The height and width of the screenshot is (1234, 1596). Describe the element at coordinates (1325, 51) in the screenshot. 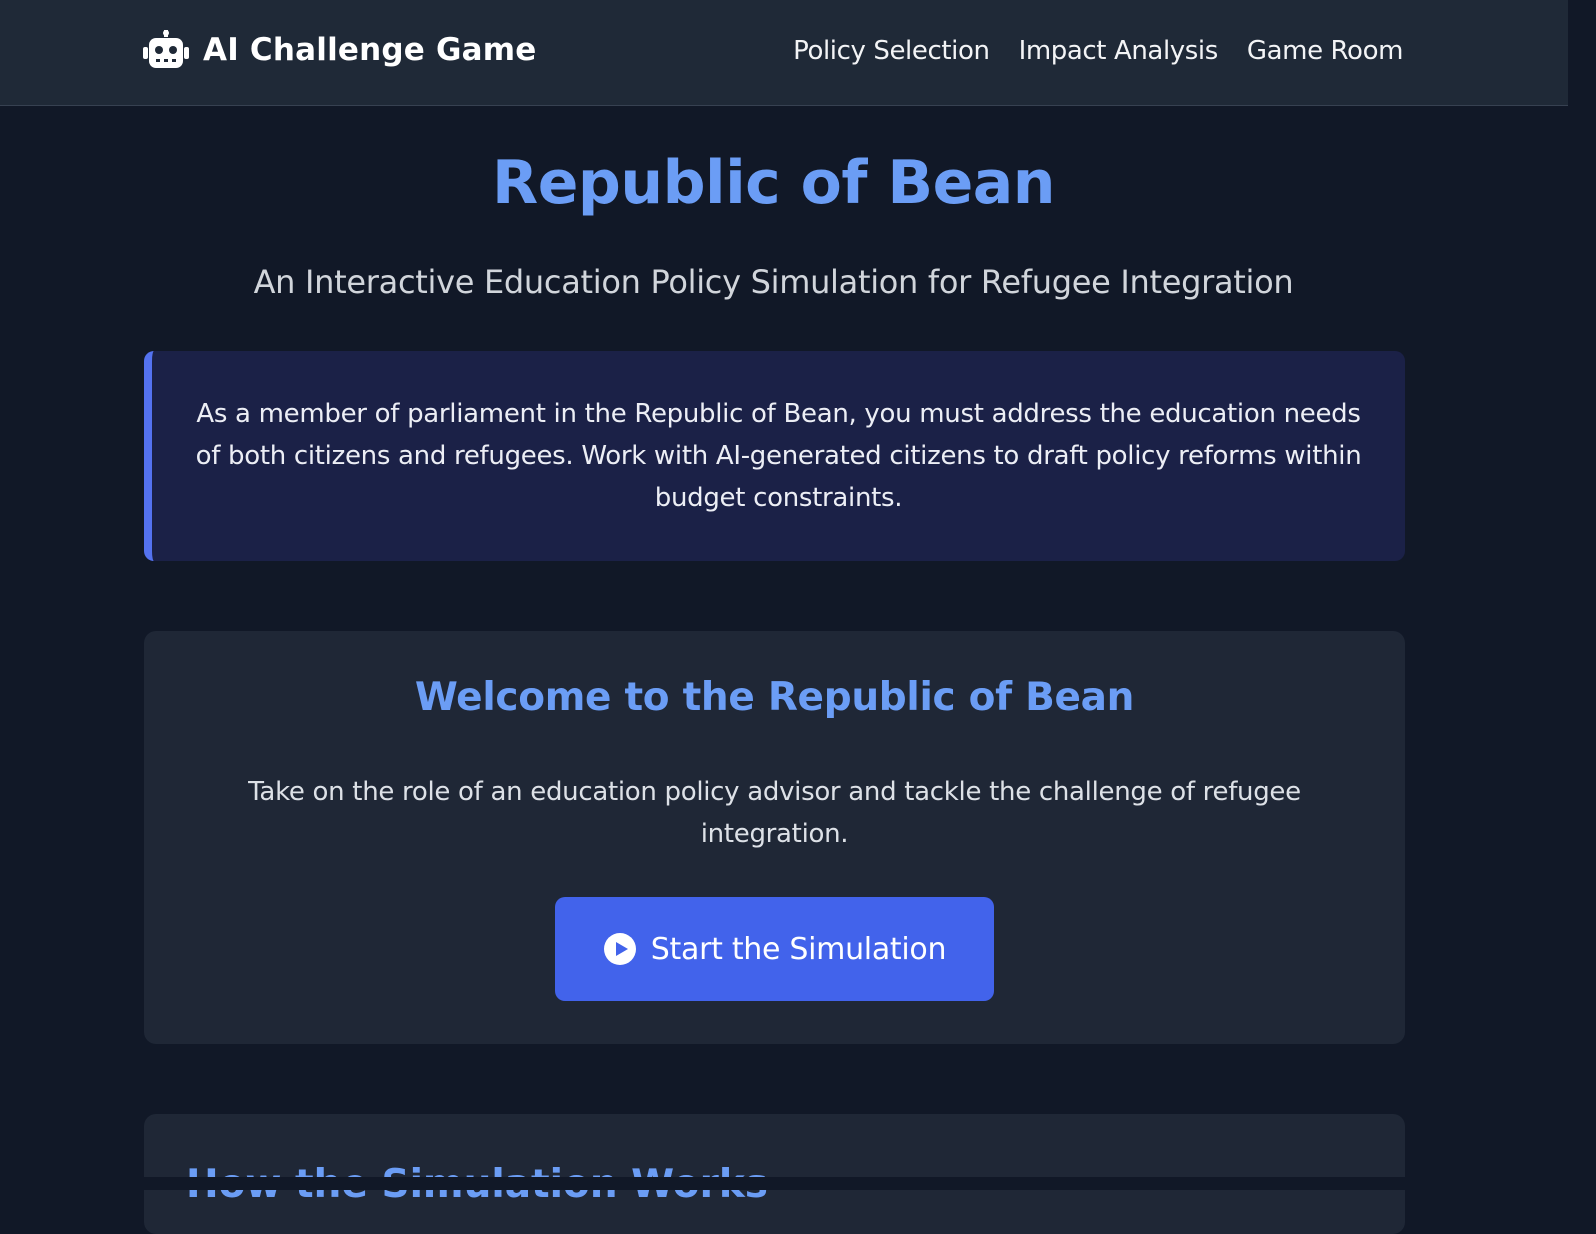

I see `nav-link-game-room: Game Room` at that location.